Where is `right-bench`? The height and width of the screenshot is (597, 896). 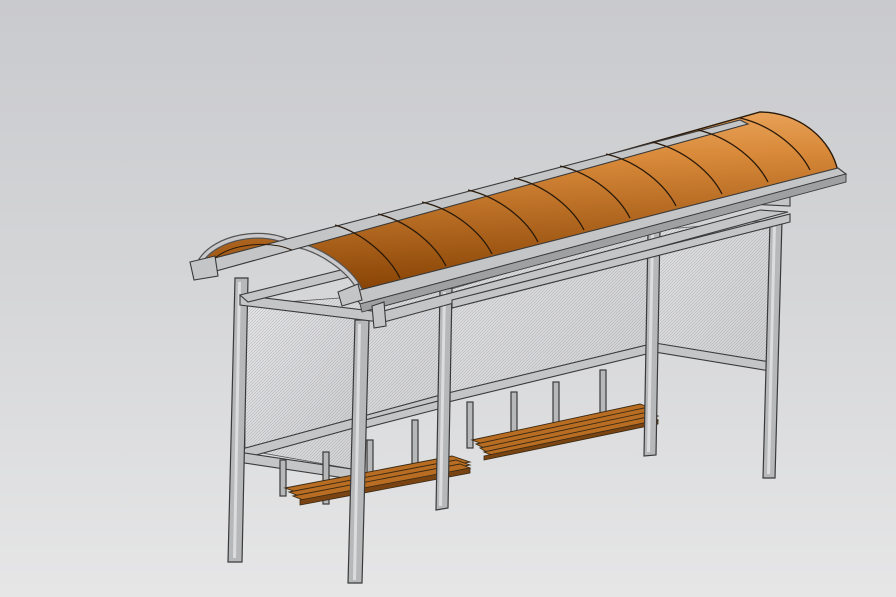 right-bench is located at coordinates (565, 432).